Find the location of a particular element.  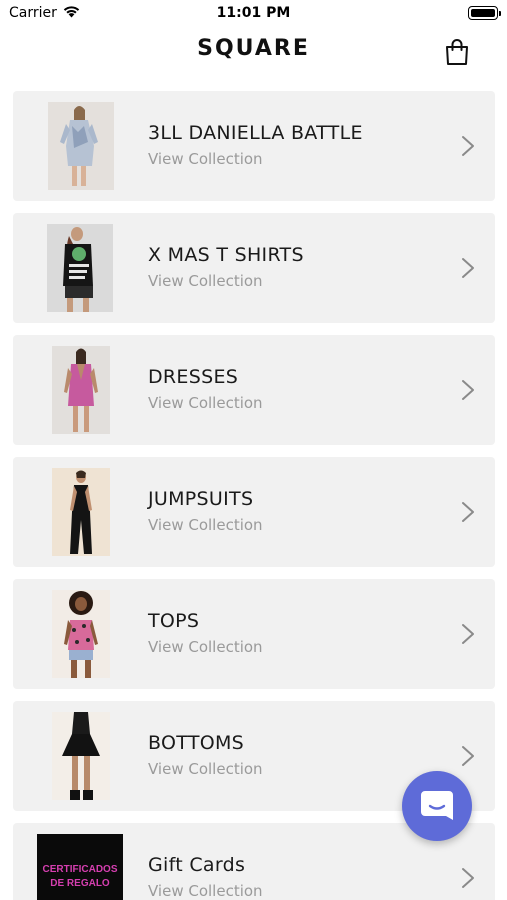

collection-title: DRESSES is located at coordinates (193, 377).